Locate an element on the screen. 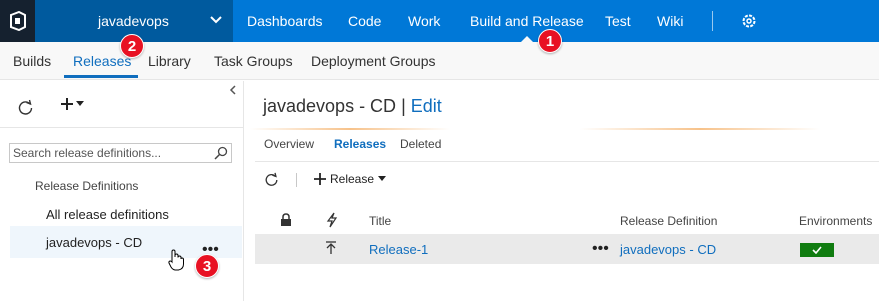 Image resolution: width=879 pixels, height=301 pixels. hand-cursor-icon is located at coordinates (176, 261).